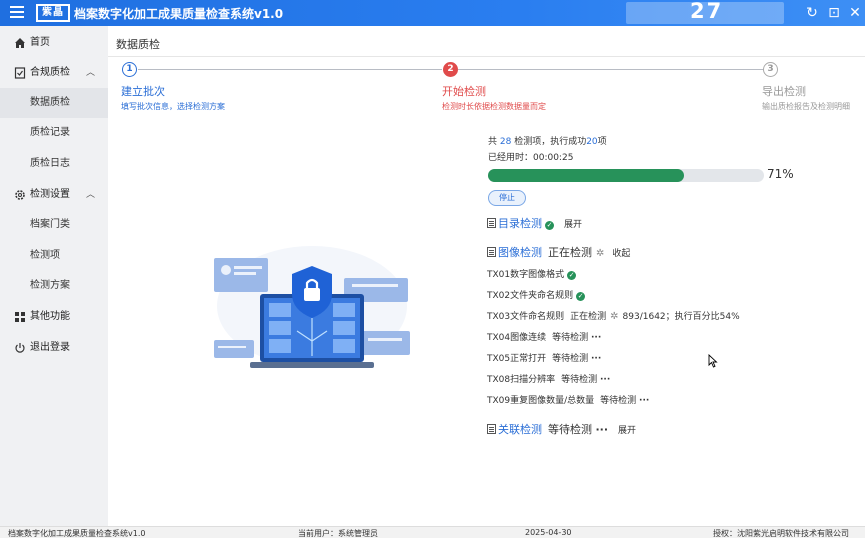  What do you see at coordinates (781, 533) in the screenshot?
I see `status-license: 授权：沈阳紫光启明软件技术有限公司` at bounding box center [781, 533].